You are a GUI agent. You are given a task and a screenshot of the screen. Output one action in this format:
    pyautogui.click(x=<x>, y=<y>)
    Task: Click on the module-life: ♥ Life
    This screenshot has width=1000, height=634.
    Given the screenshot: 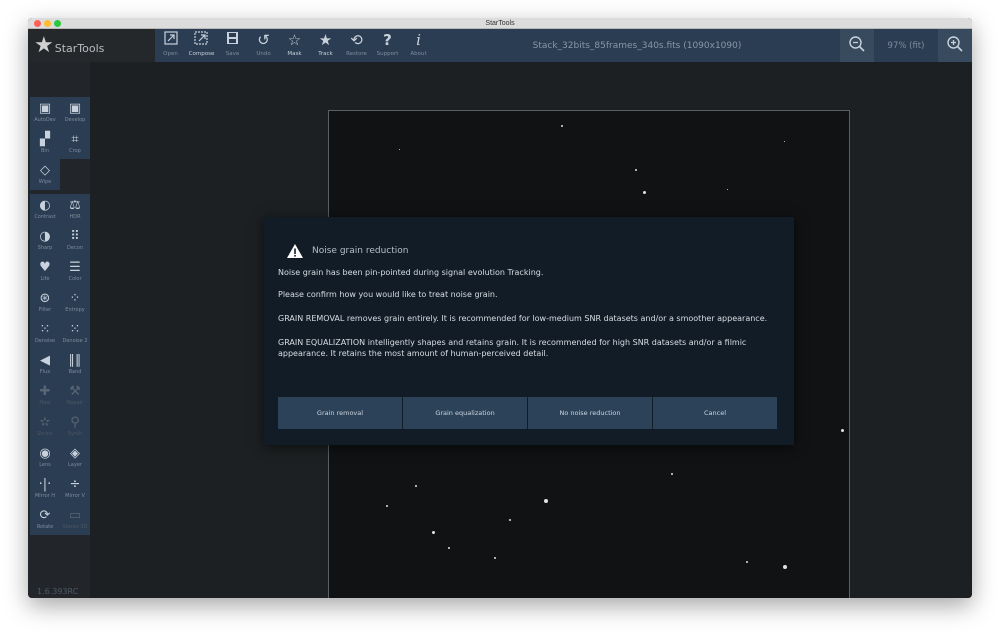 What is the action you would take?
    pyautogui.click(x=45, y=271)
    